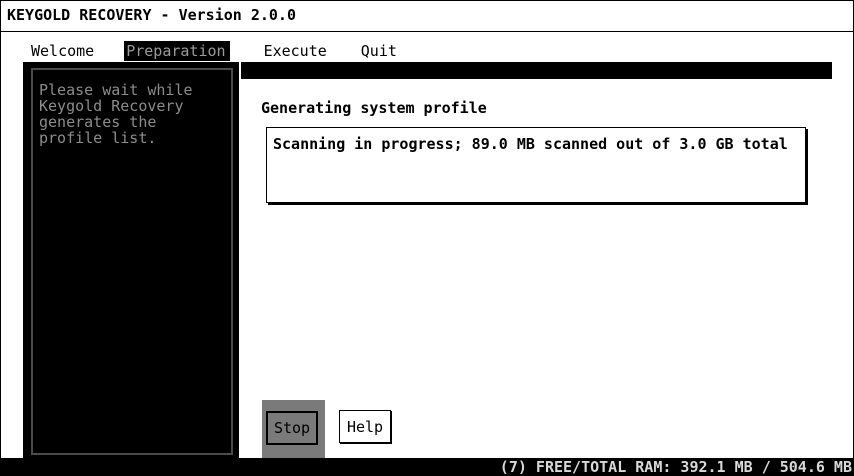 Image resolution: width=854 pixels, height=476 pixels. What do you see at coordinates (295, 51) in the screenshot?
I see `menu-item-execute: Execute` at bounding box center [295, 51].